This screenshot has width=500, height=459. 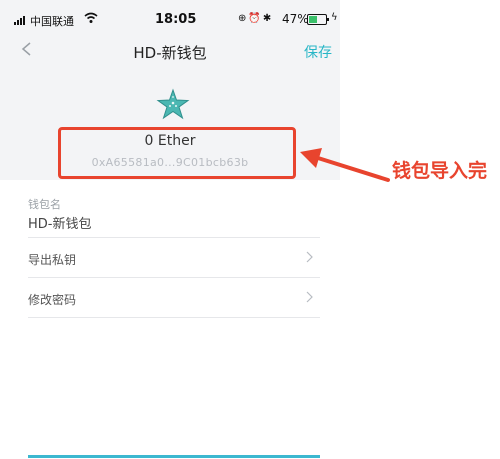 I want to click on change-password-label: 修改密码, so click(x=52, y=300).